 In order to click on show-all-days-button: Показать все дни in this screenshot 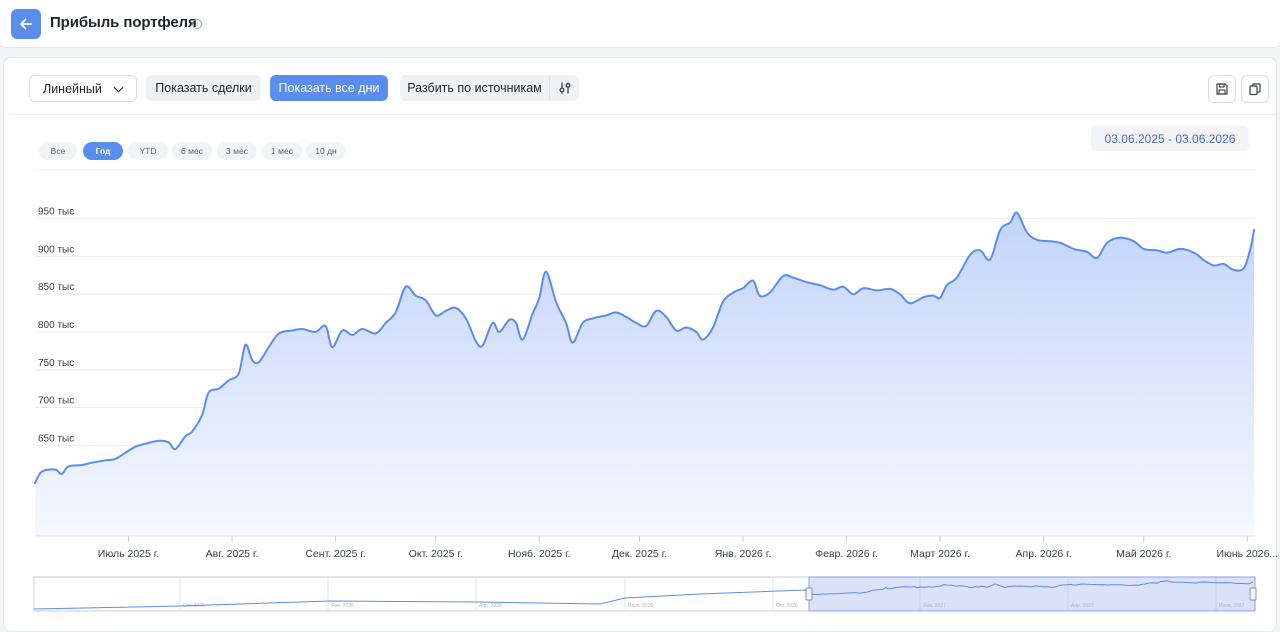, I will do `click(329, 88)`.